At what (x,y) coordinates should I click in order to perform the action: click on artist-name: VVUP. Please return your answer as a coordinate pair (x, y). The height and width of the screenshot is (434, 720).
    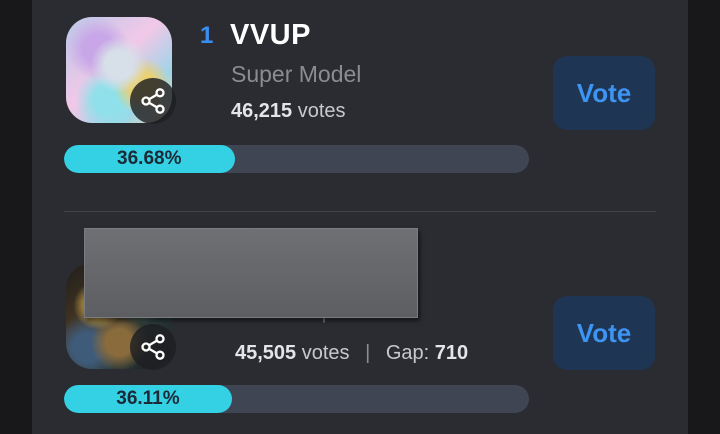
    Looking at the image, I should click on (270, 35).